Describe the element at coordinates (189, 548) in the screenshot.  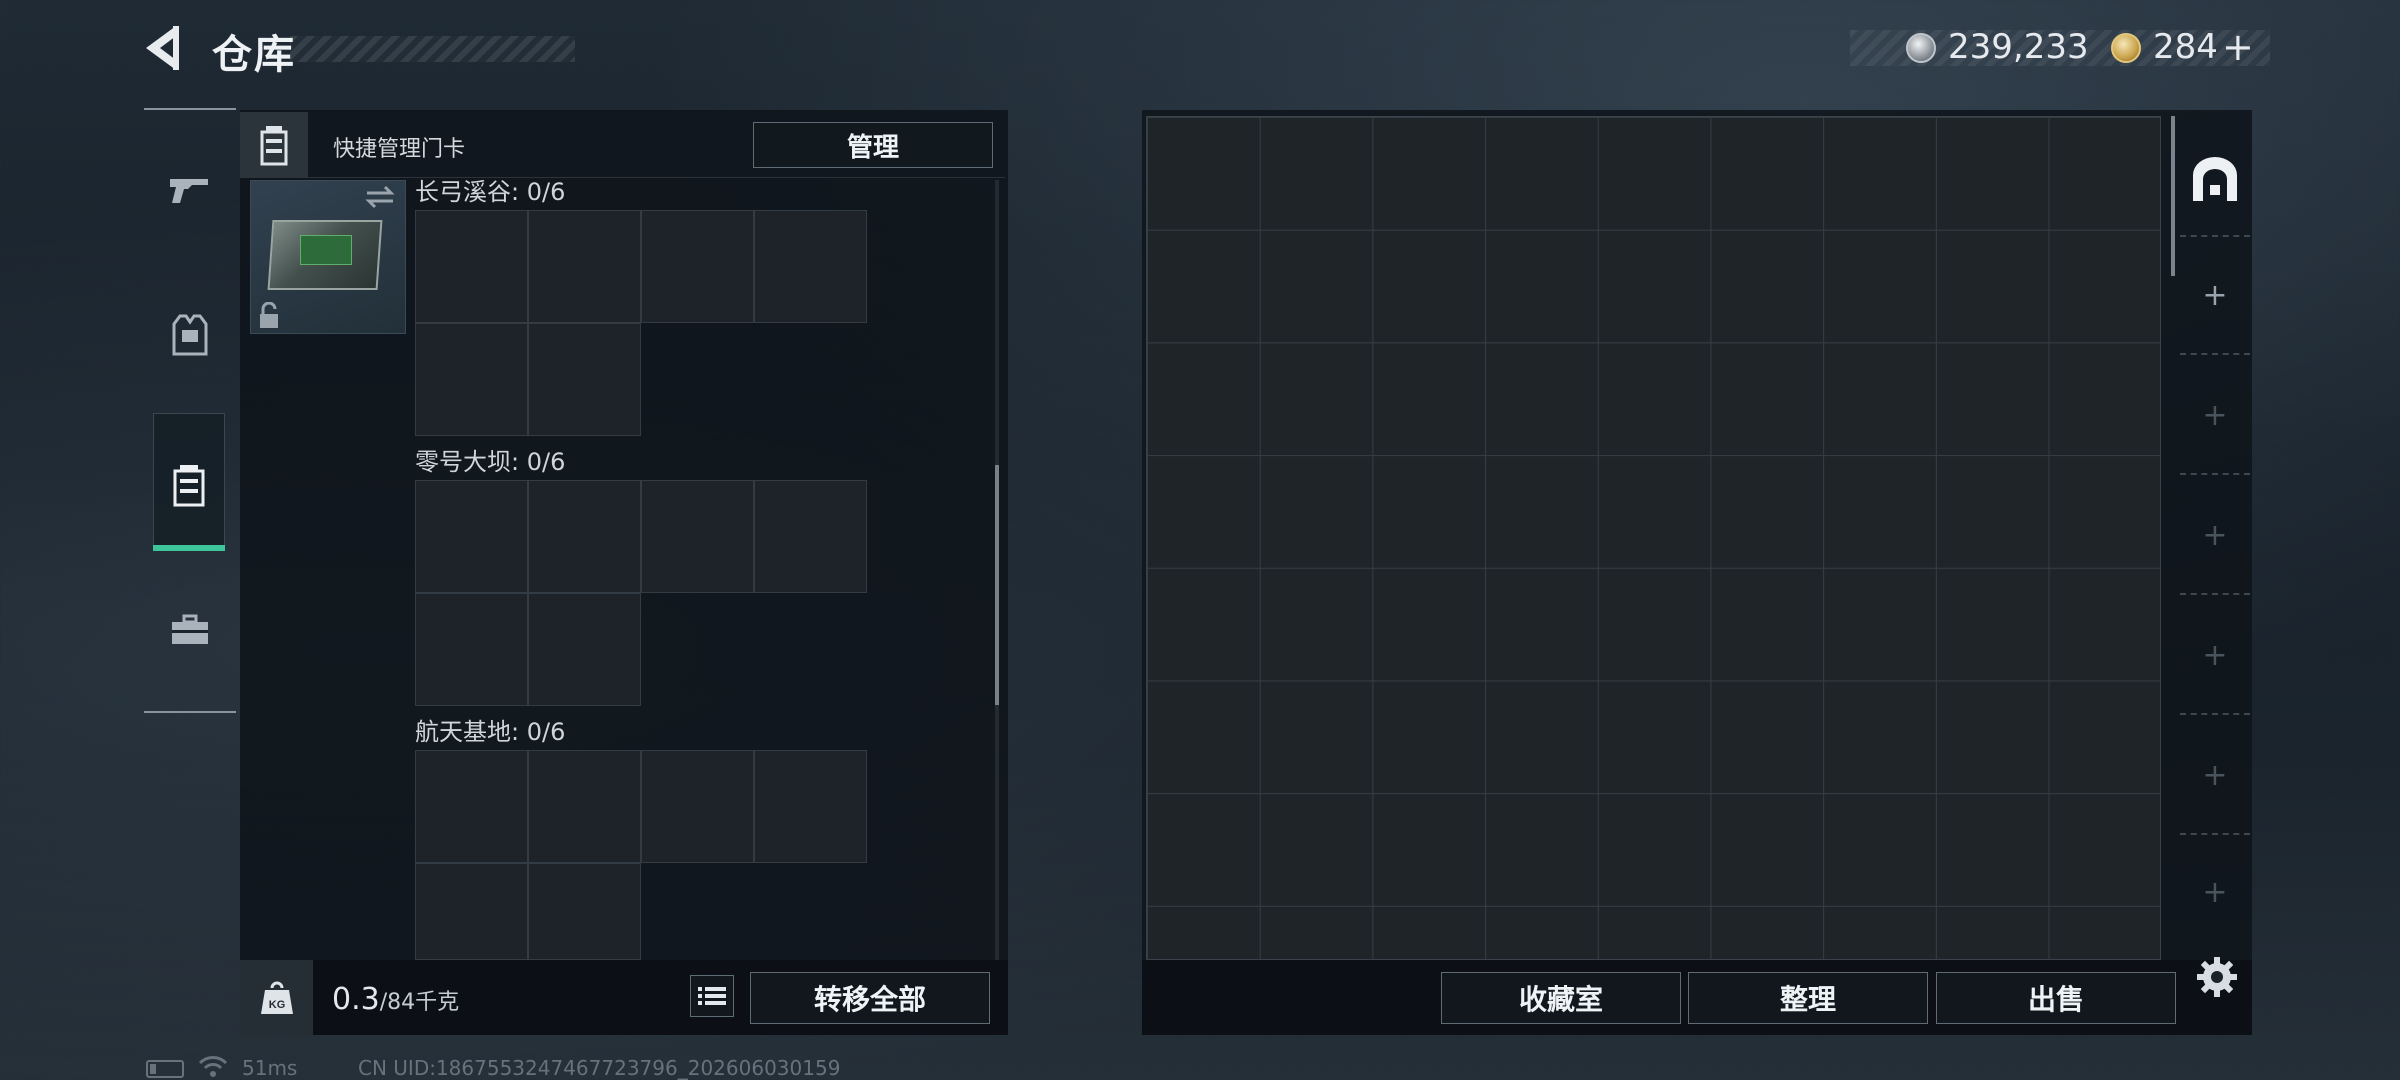
I see `active-tab-indicator` at that location.